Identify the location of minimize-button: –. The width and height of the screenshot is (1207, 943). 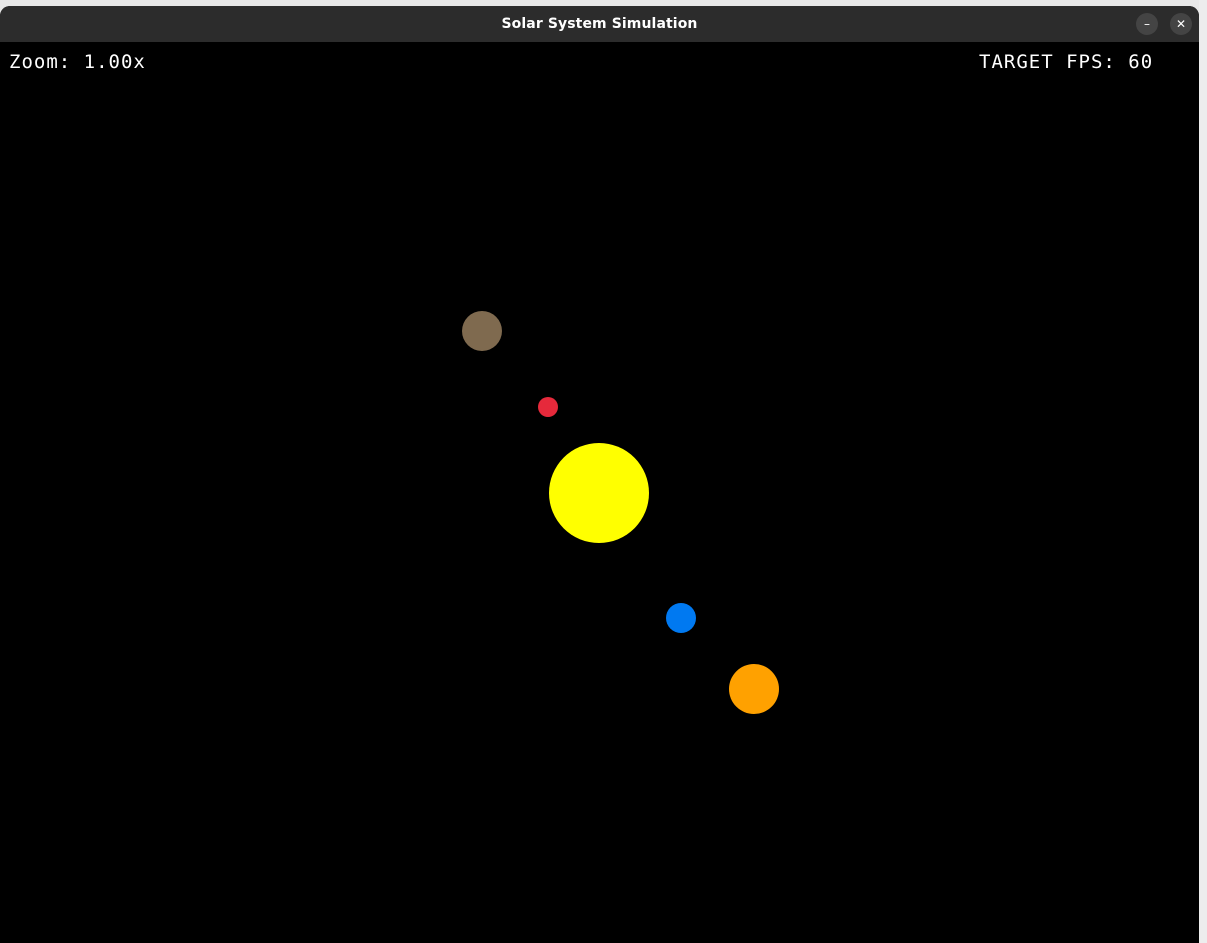
(1147, 24).